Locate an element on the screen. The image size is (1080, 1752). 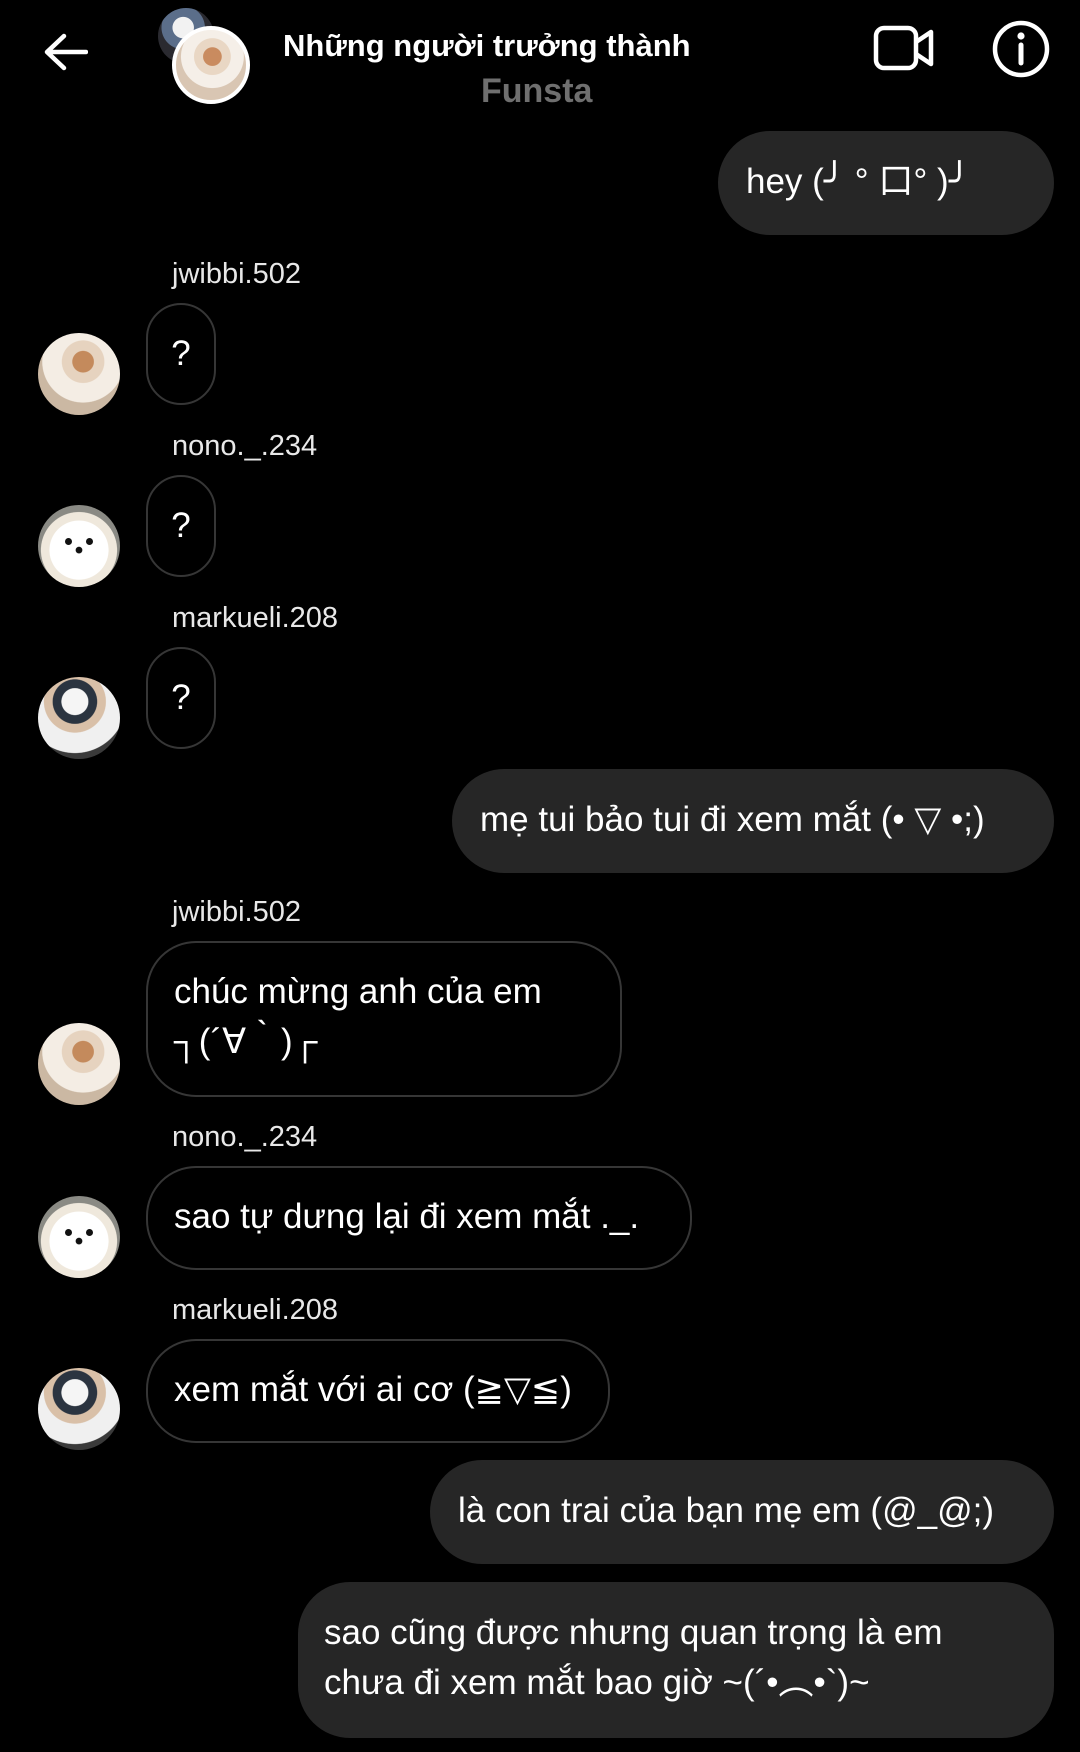
group-avatar-member is located at coordinates (211, 65).